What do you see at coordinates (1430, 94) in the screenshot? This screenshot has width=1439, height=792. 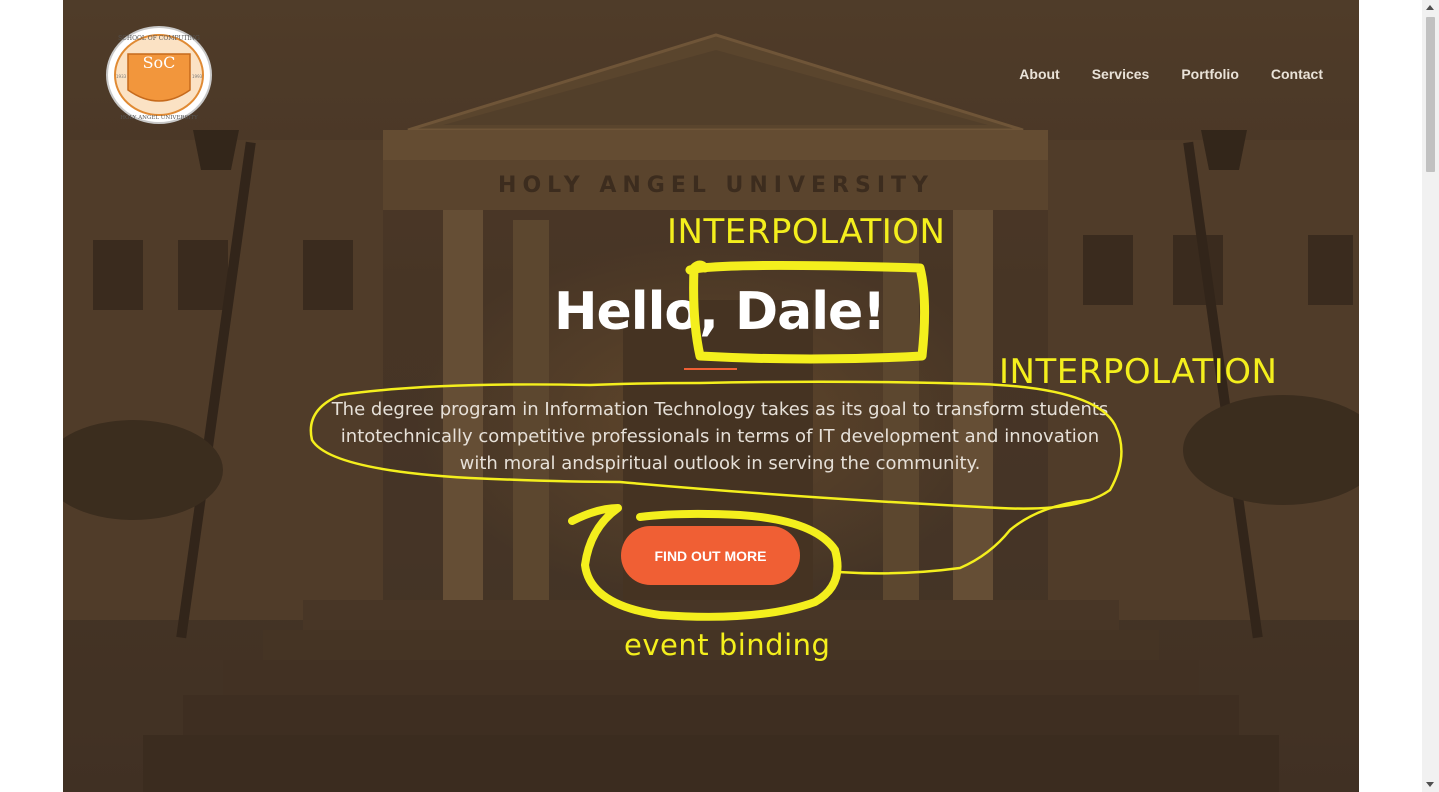 I see `scrollbar-thumb` at bounding box center [1430, 94].